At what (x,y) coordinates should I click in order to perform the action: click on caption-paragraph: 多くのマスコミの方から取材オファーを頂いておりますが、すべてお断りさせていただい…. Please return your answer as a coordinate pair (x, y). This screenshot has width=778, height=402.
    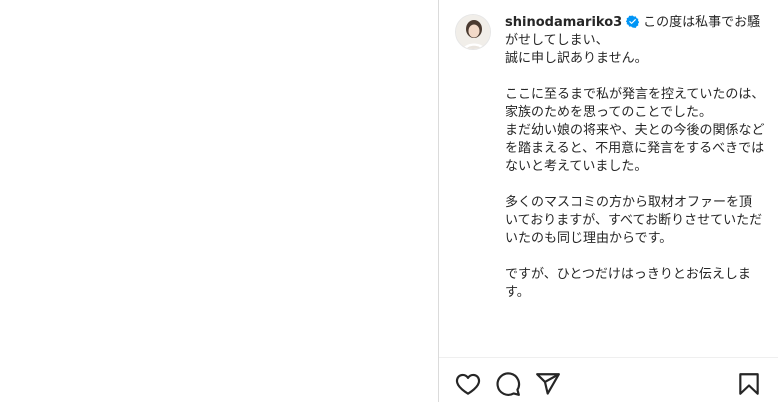
    Looking at the image, I should click on (634, 220).